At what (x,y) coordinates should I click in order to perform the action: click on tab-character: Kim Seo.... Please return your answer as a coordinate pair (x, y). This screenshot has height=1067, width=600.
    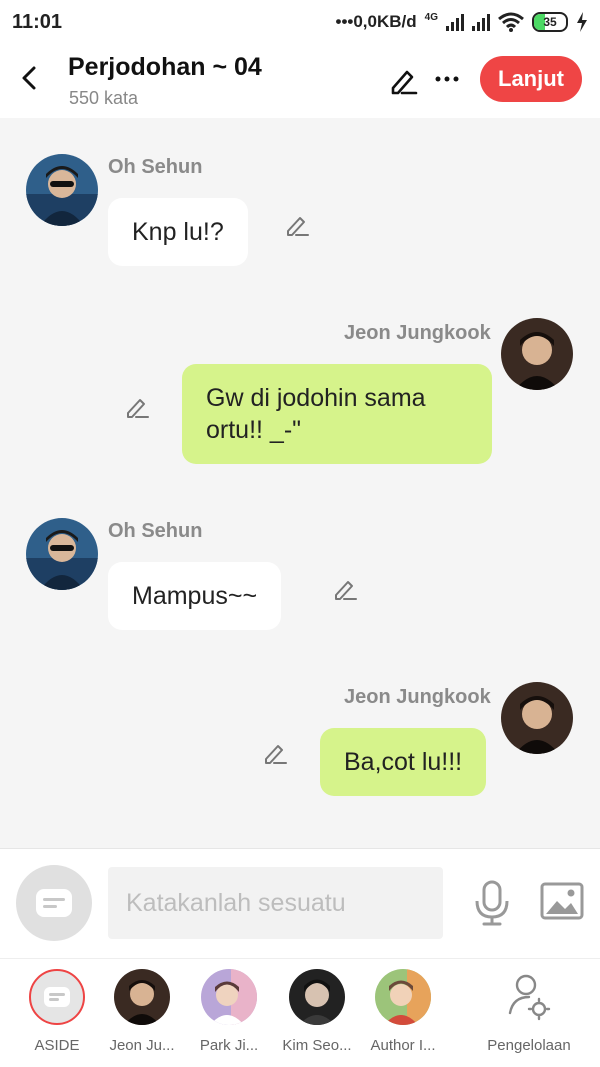
    Looking at the image, I should click on (317, 1011).